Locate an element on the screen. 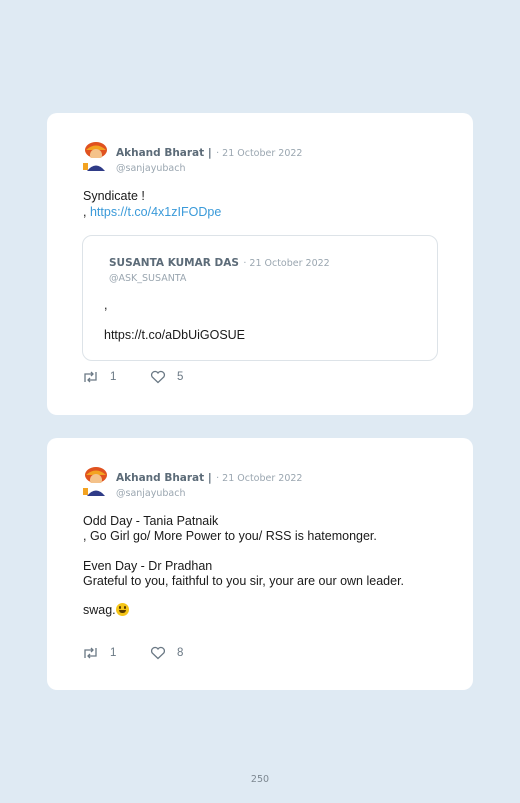 The height and width of the screenshot is (803, 520). quoted-link: https://t.co/aDbUiGOSUE is located at coordinates (174, 335).